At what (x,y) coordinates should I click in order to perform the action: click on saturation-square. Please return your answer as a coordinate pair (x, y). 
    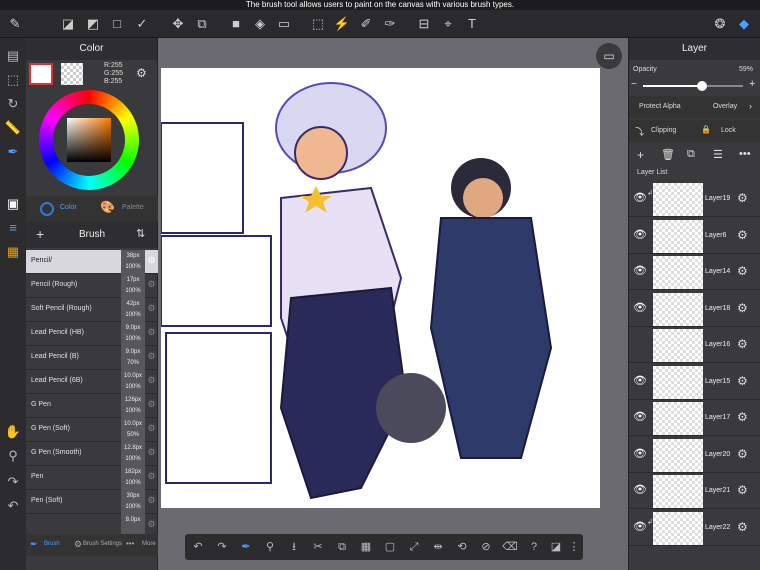
    Looking at the image, I should click on (89, 140).